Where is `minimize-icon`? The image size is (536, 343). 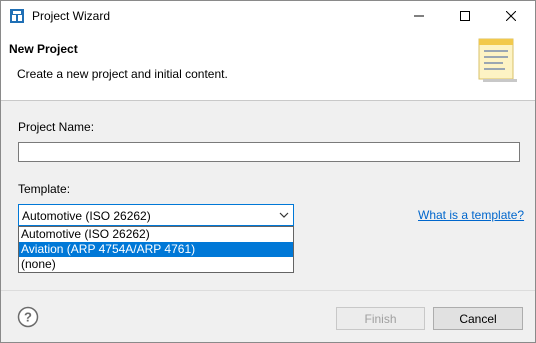
minimize-icon is located at coordinates (419, 16).